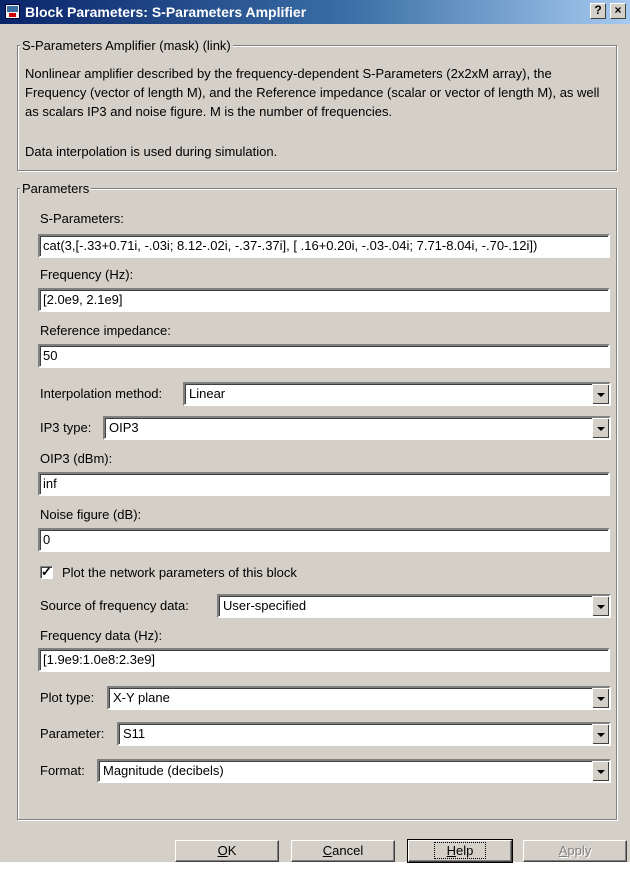 This screenshot has height=875, width=630. Describe the element at coordinates (163, 770) in the screenshot. I see `format-value: Magnitude (decibels)` at that location.